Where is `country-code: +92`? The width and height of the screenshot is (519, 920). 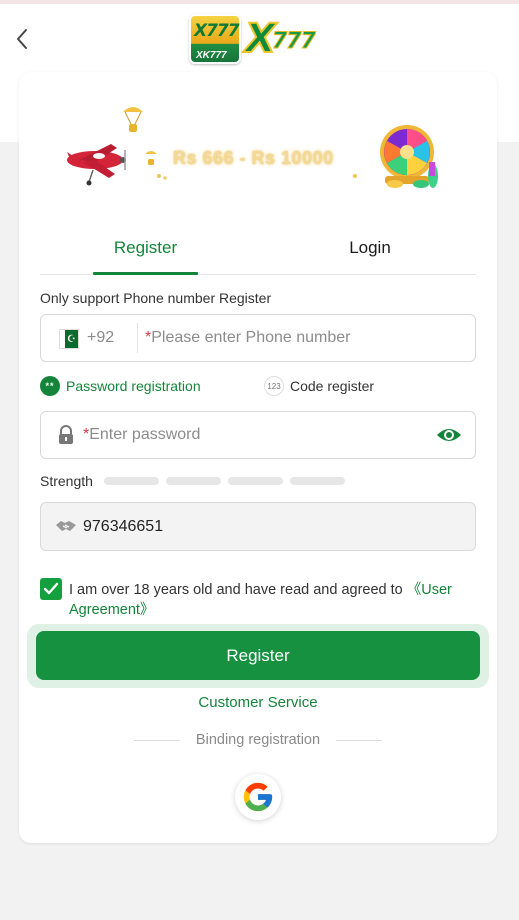 country-code: +92 is located at coordinates (100, 338).